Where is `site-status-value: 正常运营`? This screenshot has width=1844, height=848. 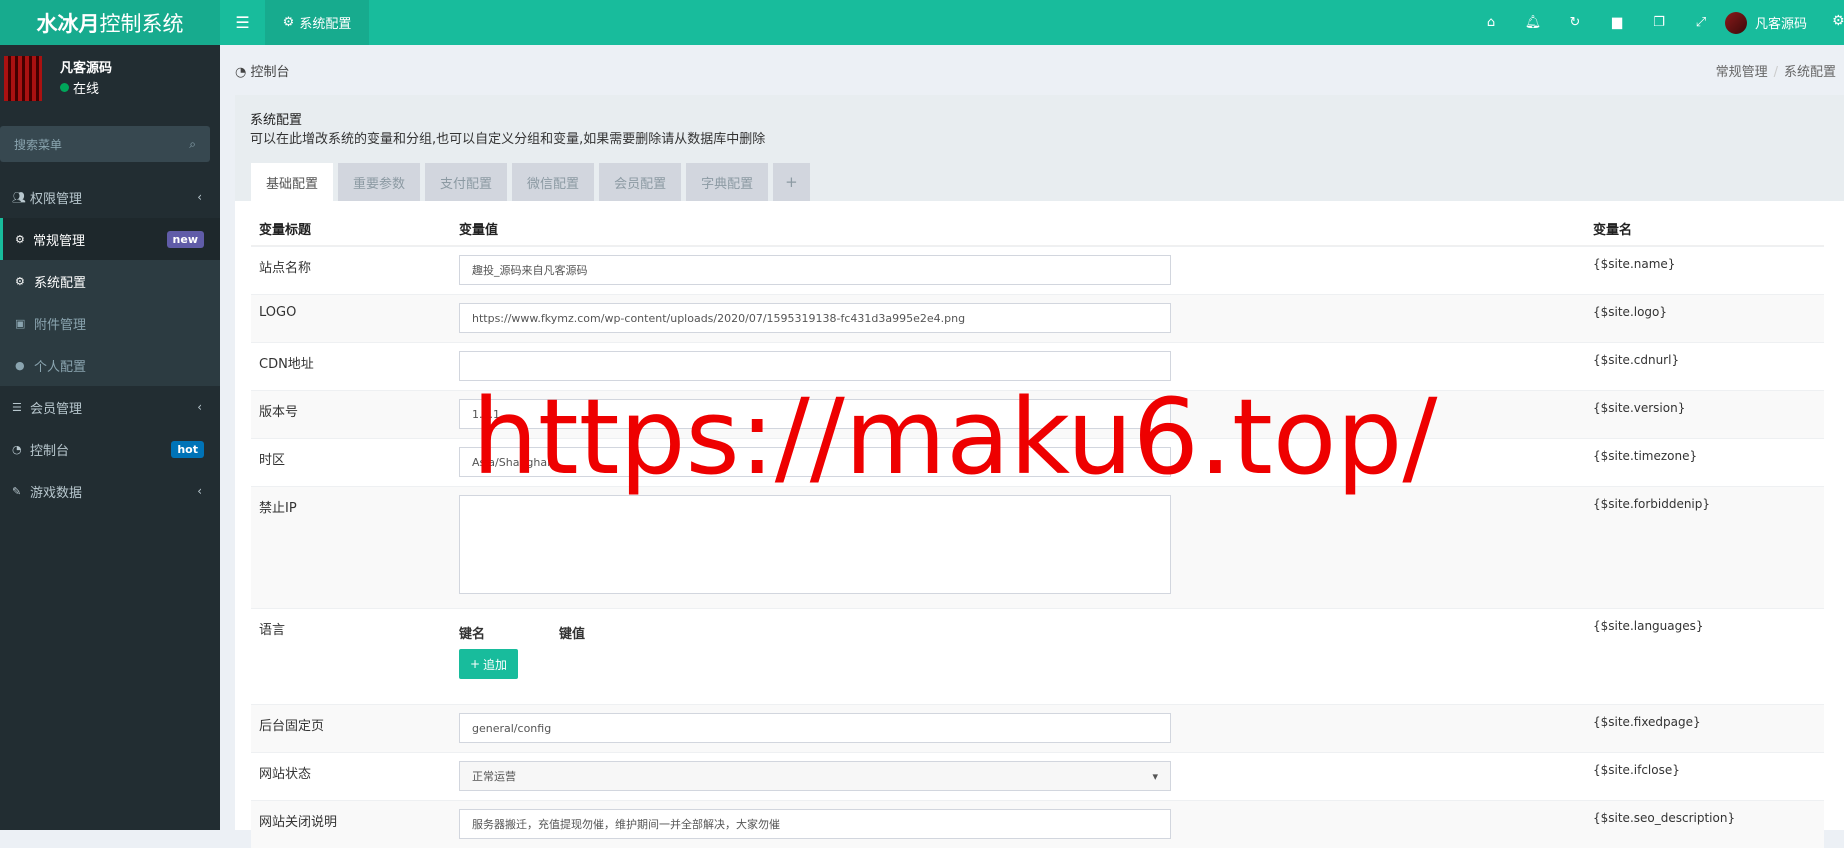 site-status-value: 正常运营 is located at coordinates (494, 776).